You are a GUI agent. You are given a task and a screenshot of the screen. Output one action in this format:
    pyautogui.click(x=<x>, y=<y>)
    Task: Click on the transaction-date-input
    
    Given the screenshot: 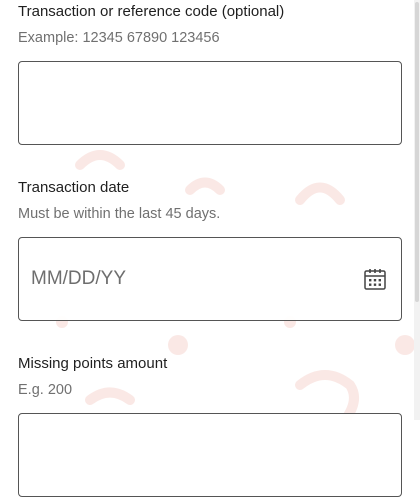 What is the action you would take?
    pyautogui.click(x=191, y=279)
    